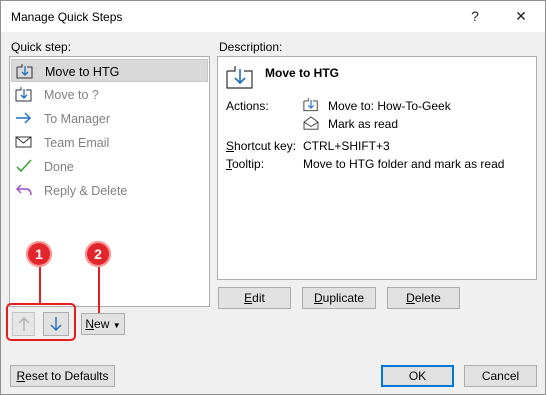 The image size is (546, 395). Describe the element at coordinates (475, 16) in the screenshot. I see `help-button: ?` at that location.